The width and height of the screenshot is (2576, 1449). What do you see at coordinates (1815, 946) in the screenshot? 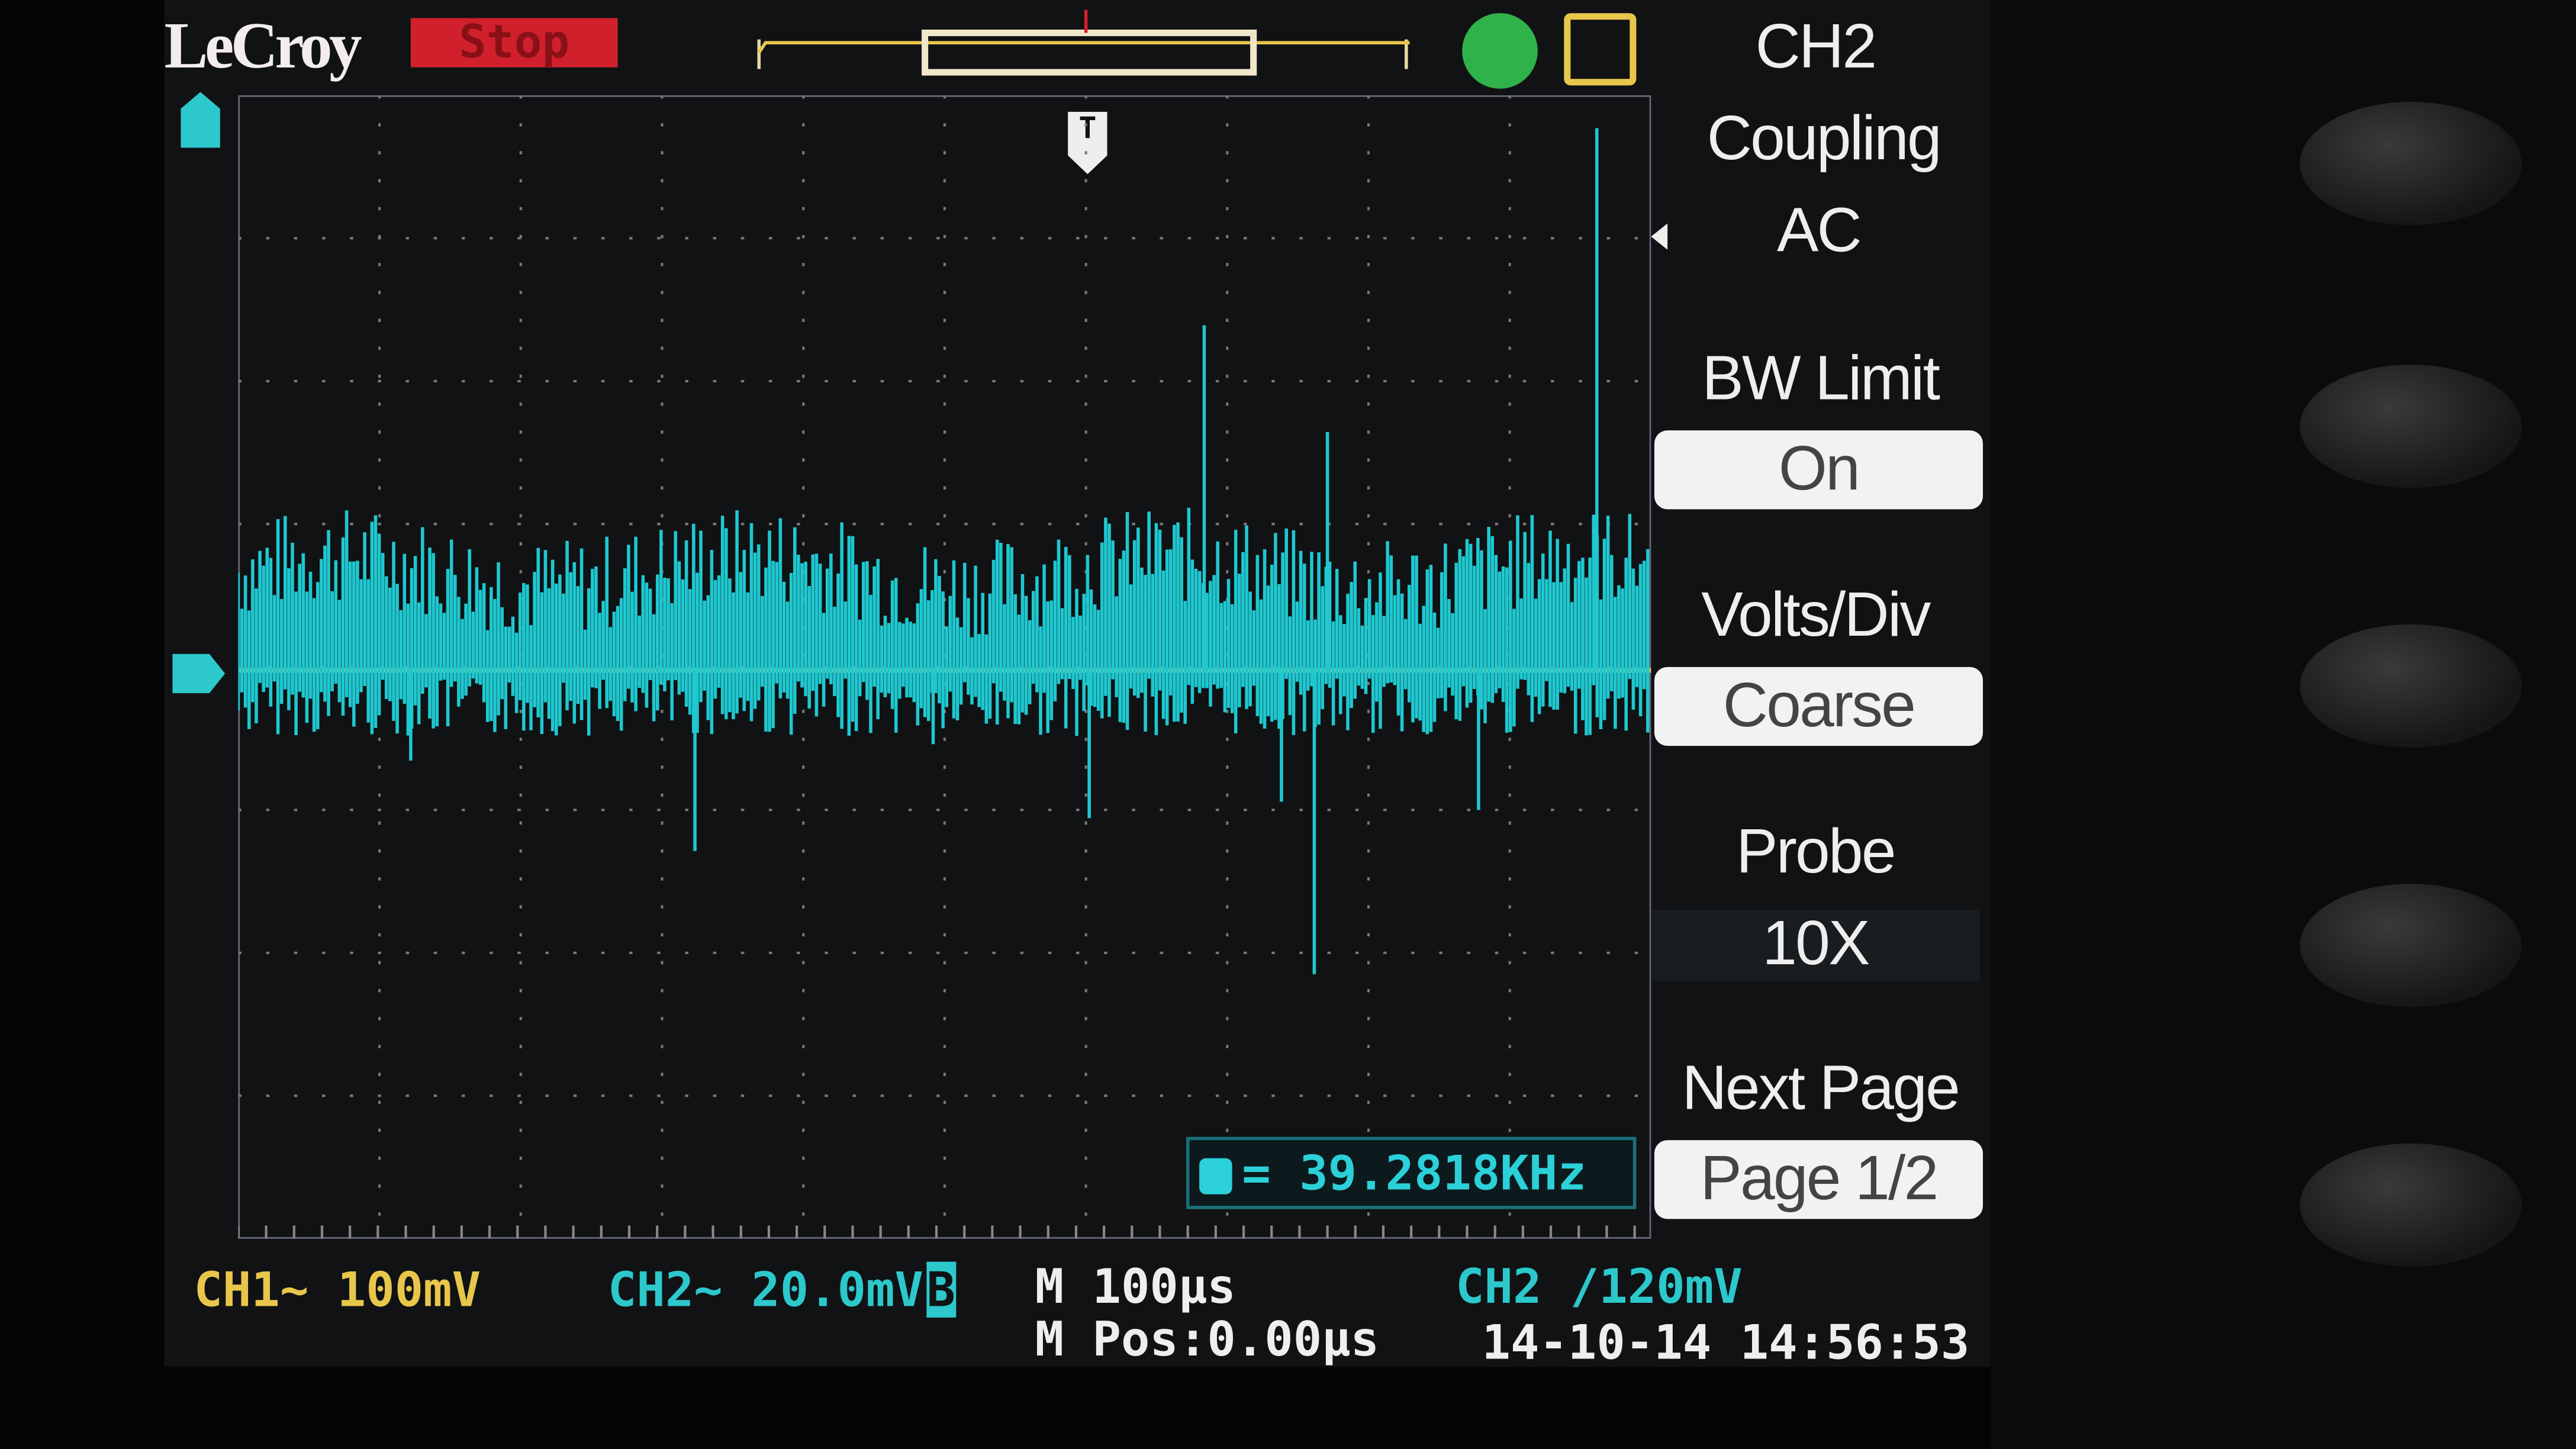
I see `probe-value: 10X` at bounding box center [1815, 946].